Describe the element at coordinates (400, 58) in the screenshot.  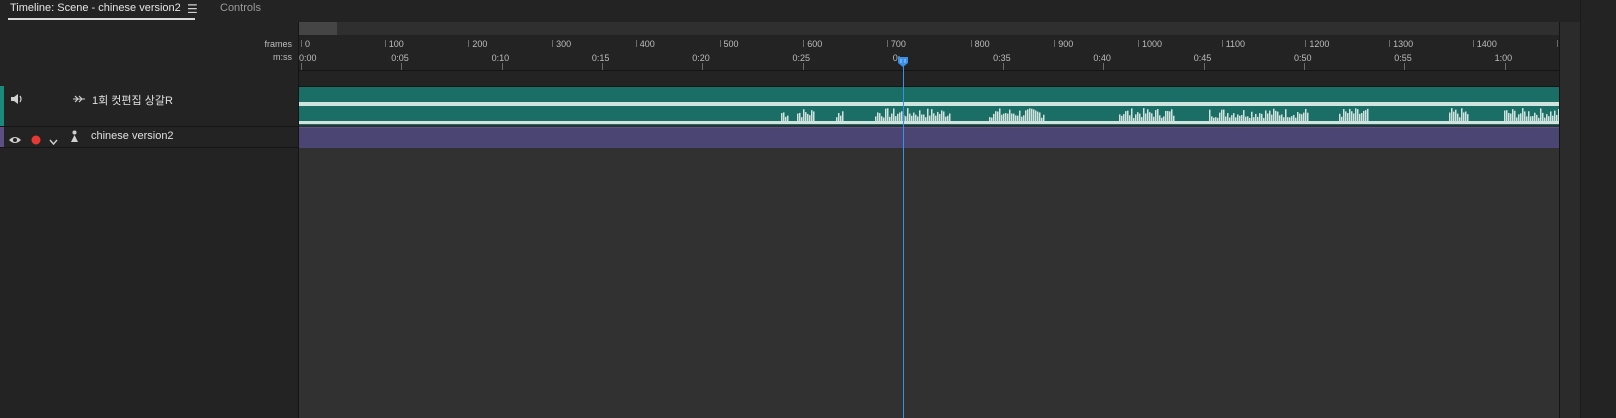
I see `time-tick-label: 0:05` at that location.